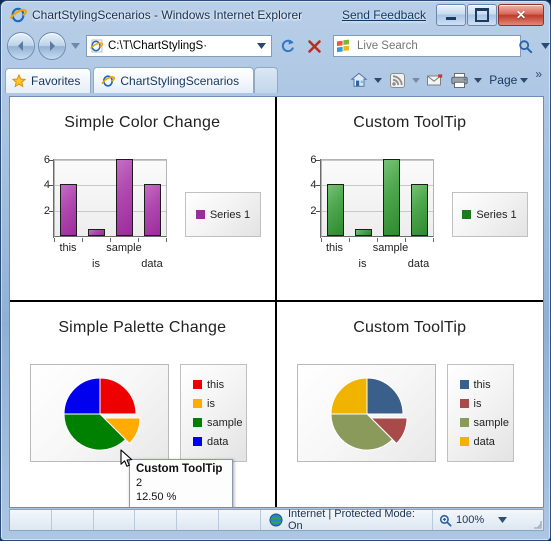 The height and width of the screenshot is (541, 551). I want to click on security-zone-status: Internet | Protected Mode: On, so click(347, 520).